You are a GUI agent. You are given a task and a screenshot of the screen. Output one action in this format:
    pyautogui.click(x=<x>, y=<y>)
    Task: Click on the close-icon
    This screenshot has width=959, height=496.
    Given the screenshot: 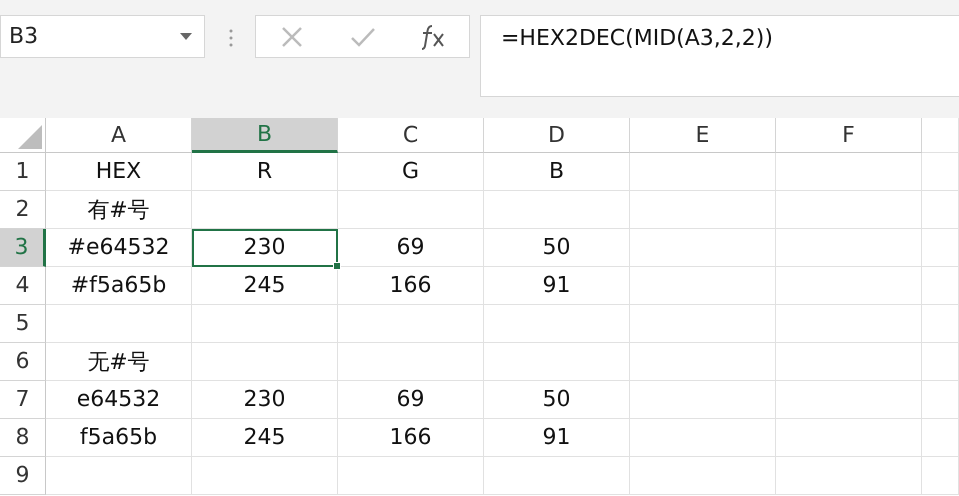 What is the action you would take?
    pyautogui.click(x=291, y=37)
    